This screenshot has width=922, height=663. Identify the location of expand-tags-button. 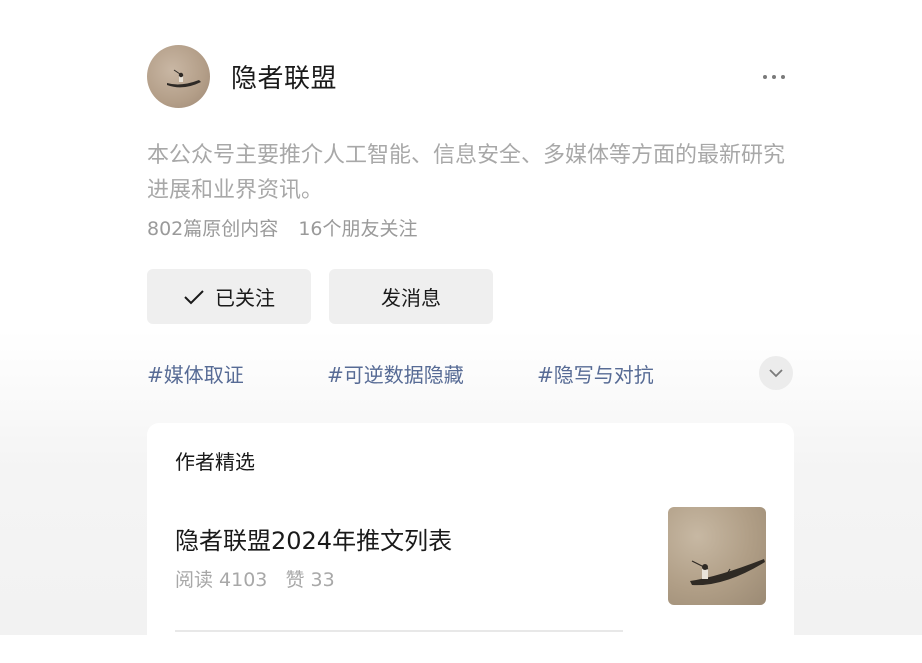
(776, 373).